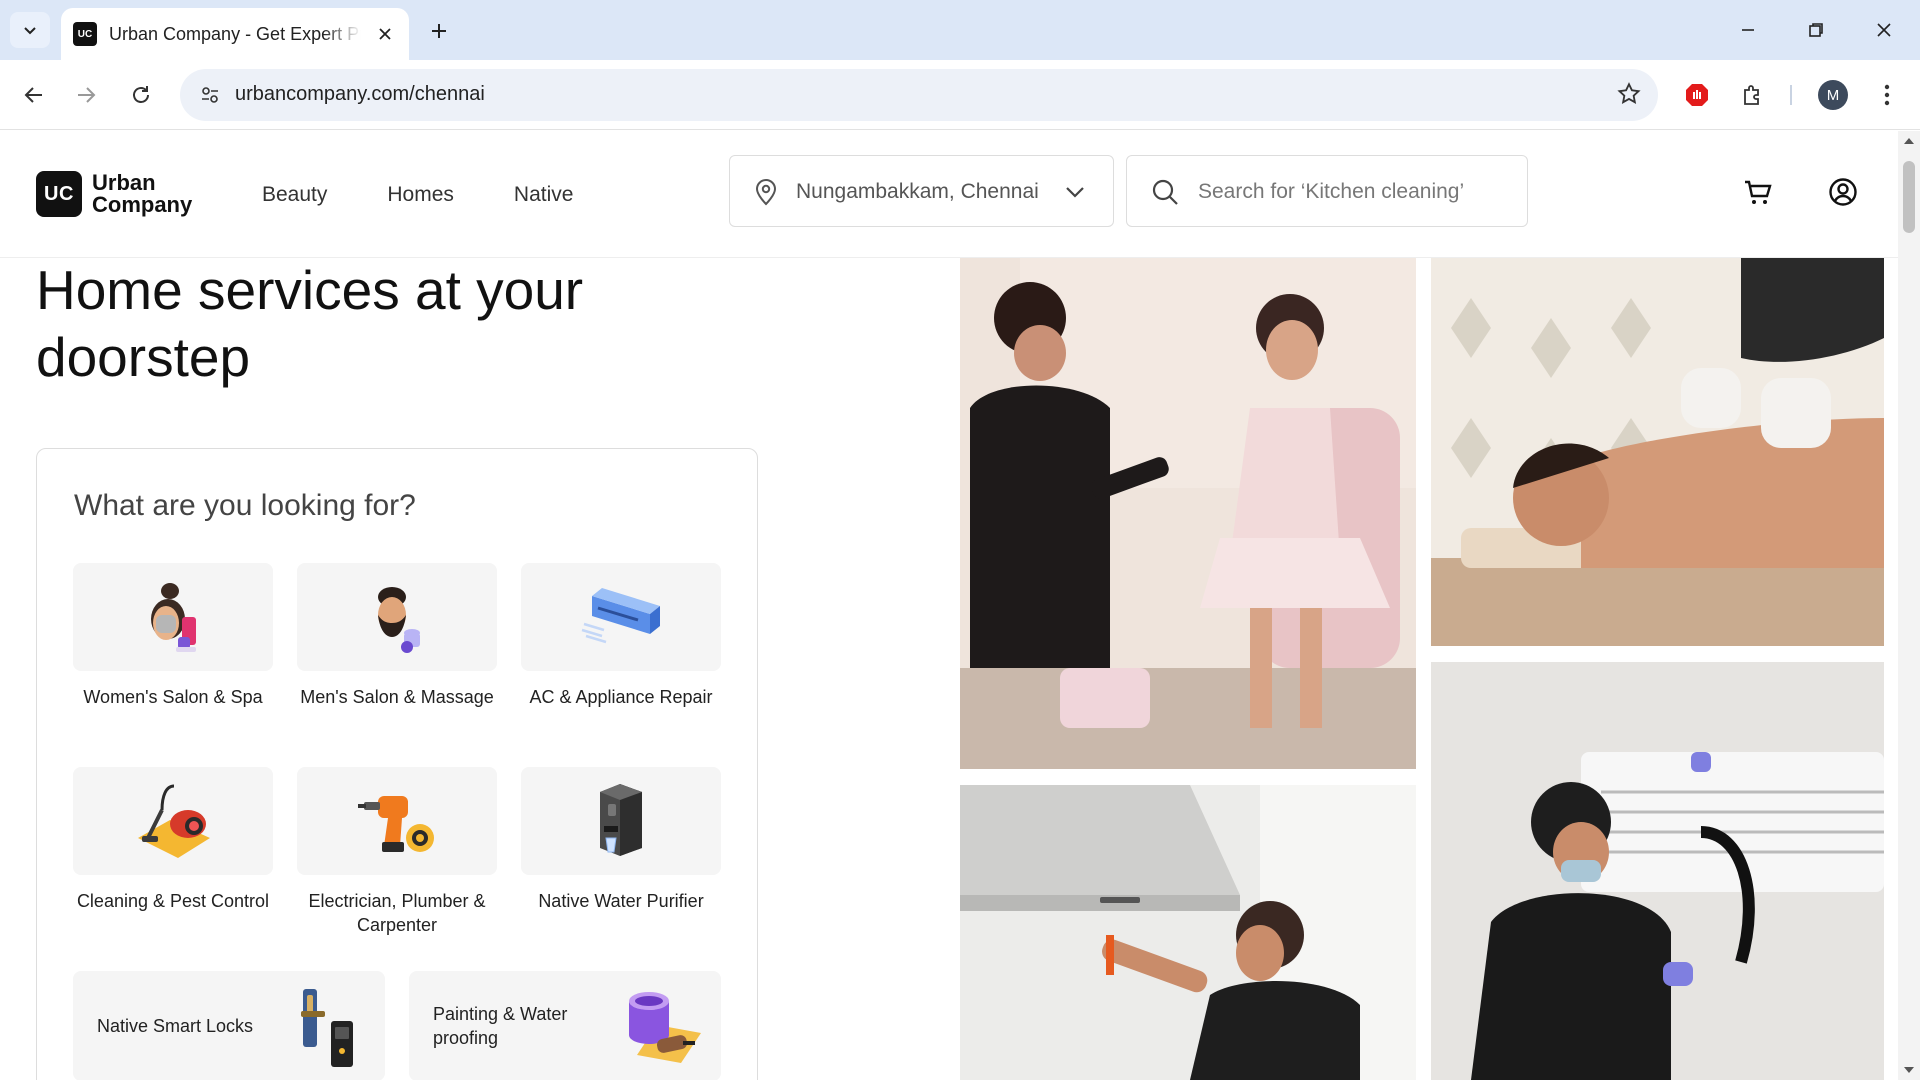 This screenshot has width=1920, height=1080. I want to click on finder-title: What are you looking for?, so click(245, 505).